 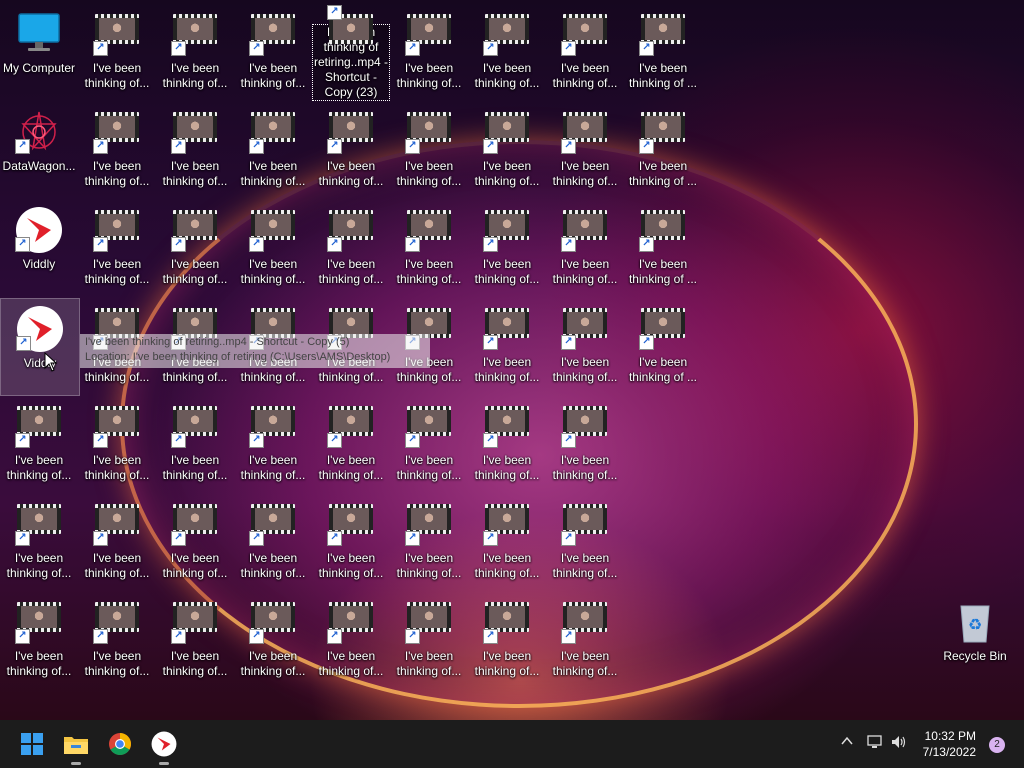 I want to click on show-hidden-icons-button, so click(x=847, y=742).